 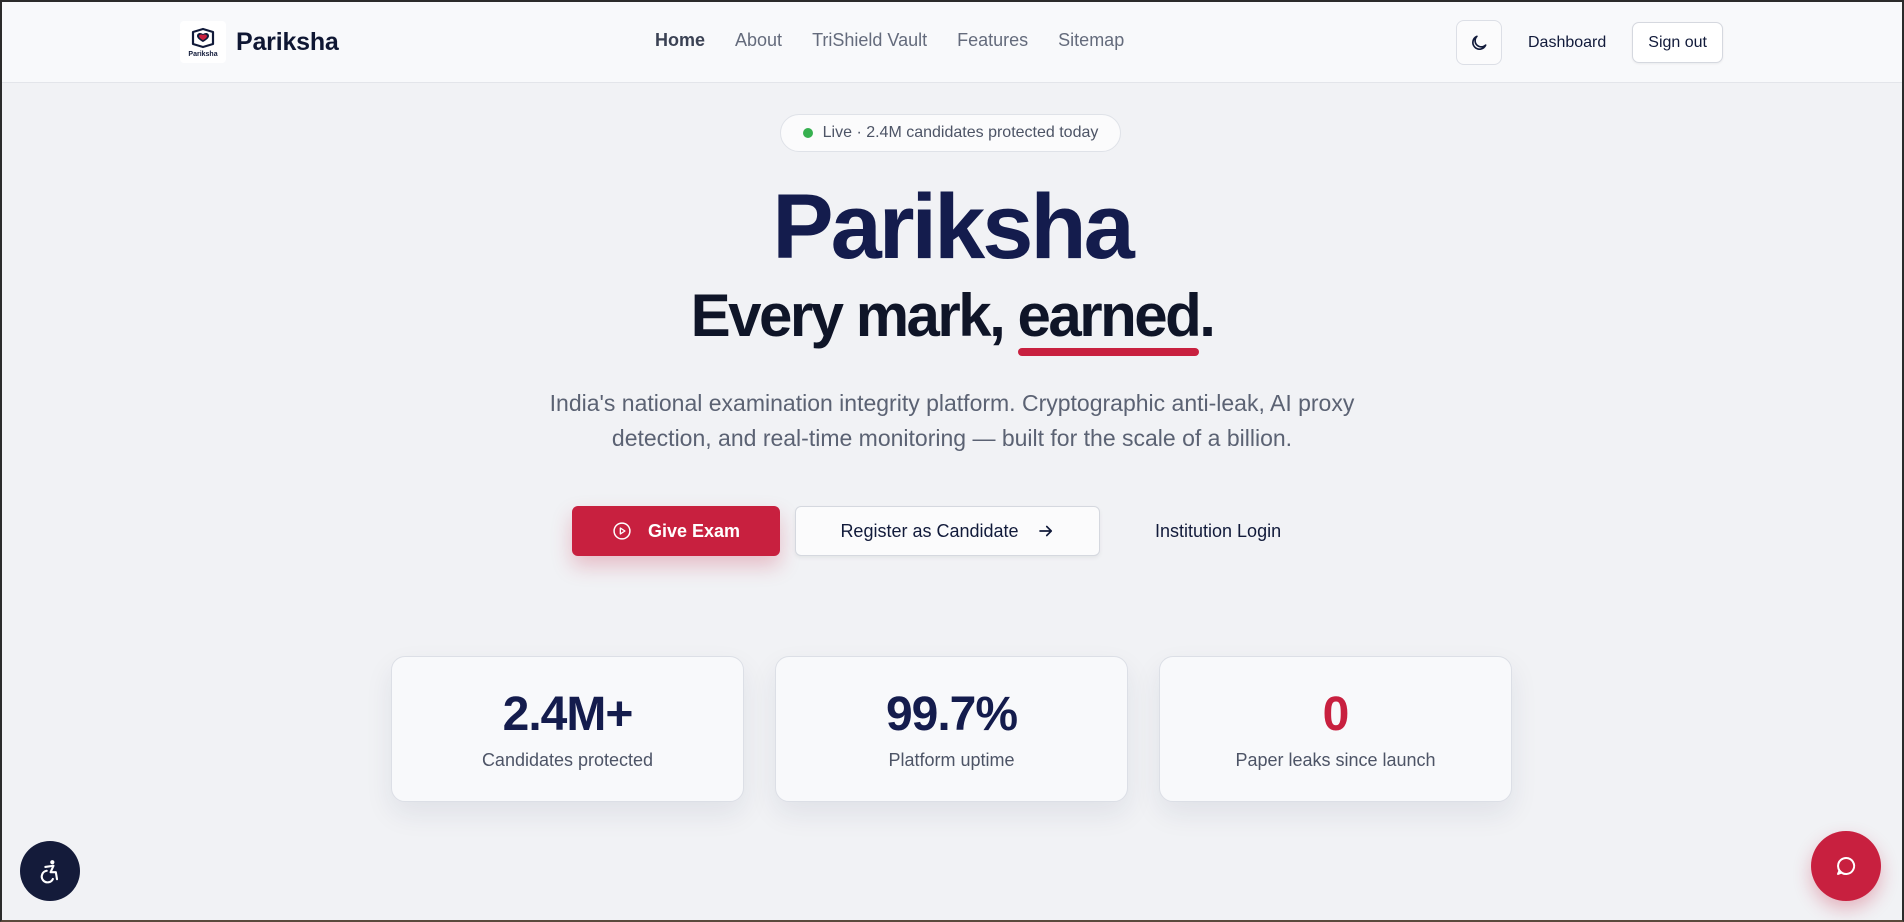 I want to click on brand-name: Pariksha, so click(x=287, y=41).